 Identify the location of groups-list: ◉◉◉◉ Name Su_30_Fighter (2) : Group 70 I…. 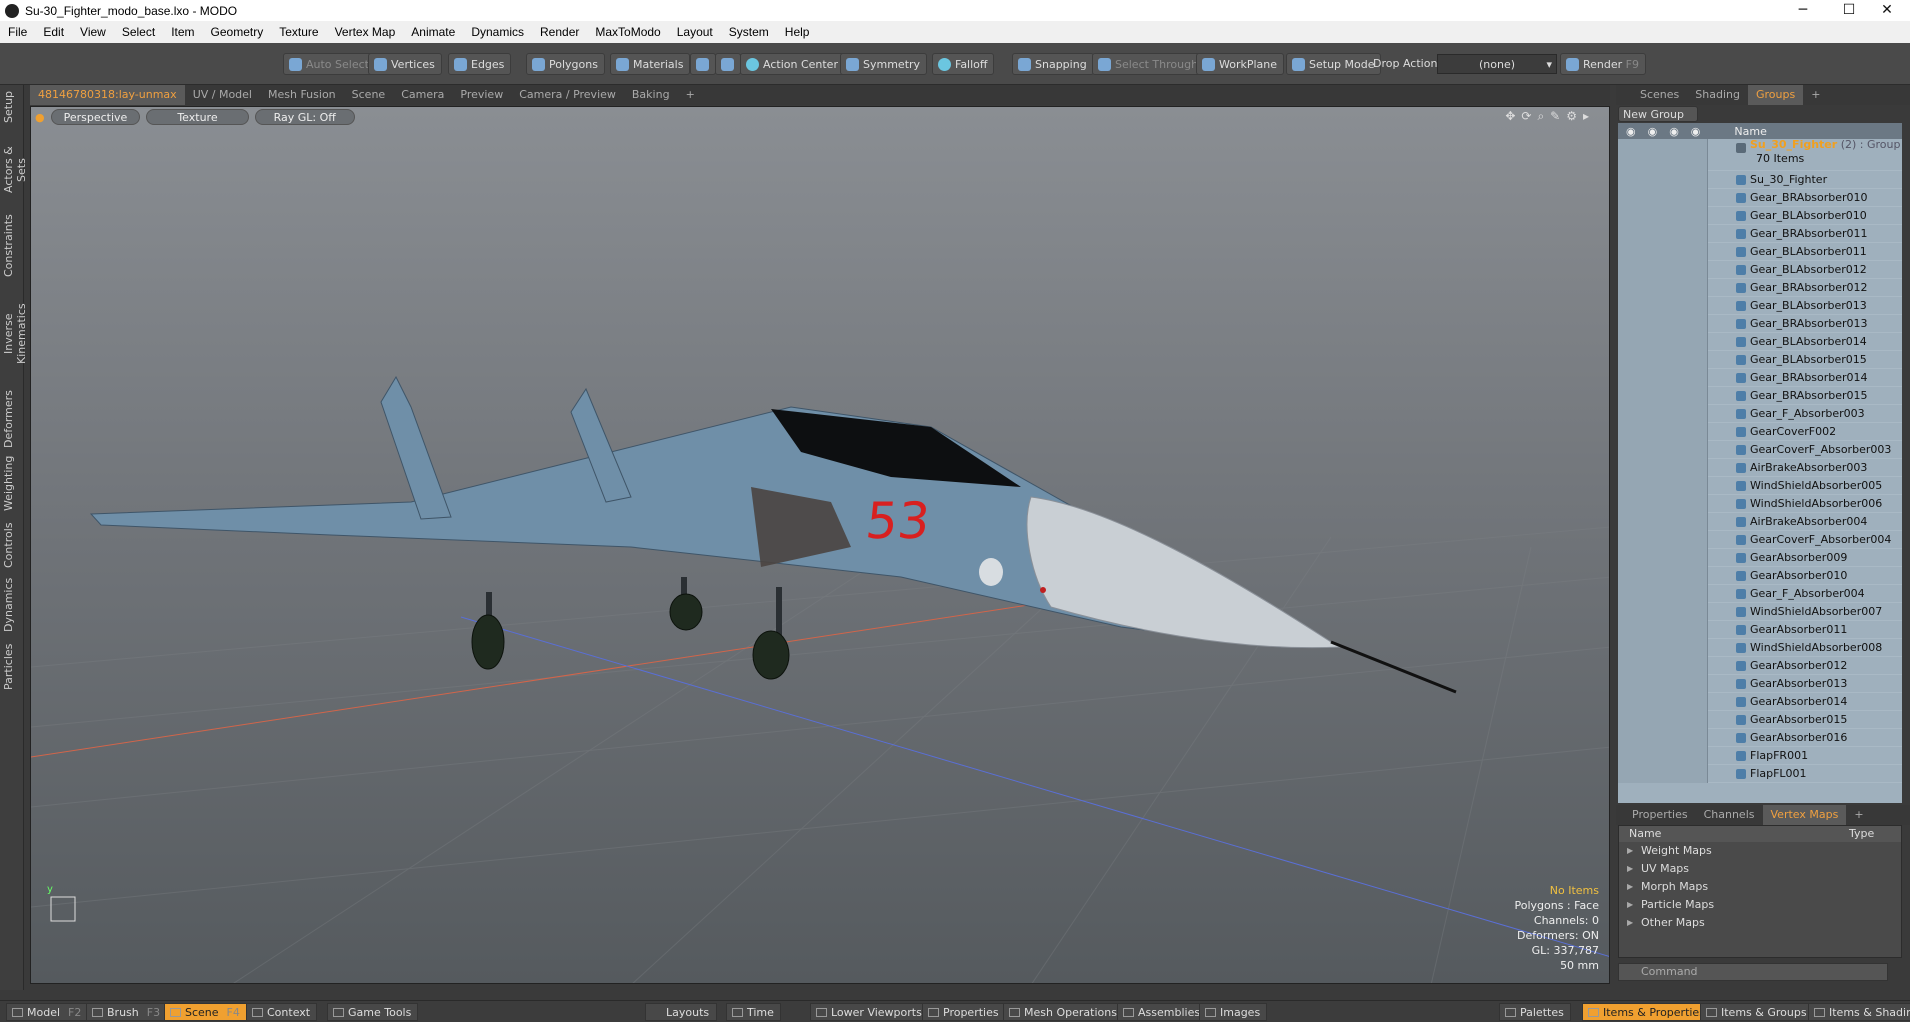
(1760, 463).